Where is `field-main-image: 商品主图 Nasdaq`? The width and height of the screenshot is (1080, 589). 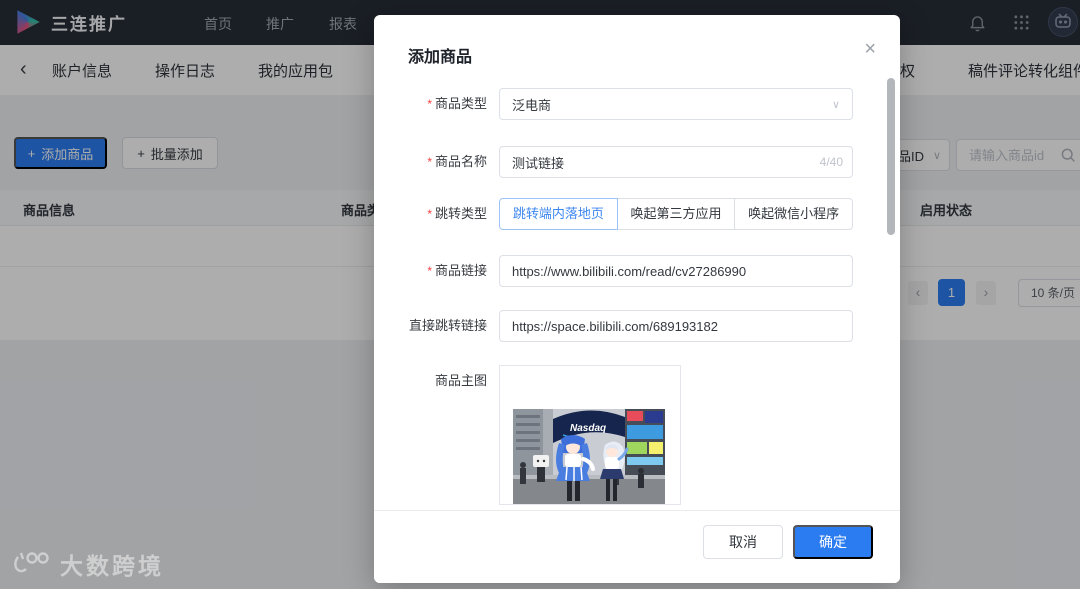 field-main-image: 商品主图 Nasdaq is located at coordinates (637, 435).